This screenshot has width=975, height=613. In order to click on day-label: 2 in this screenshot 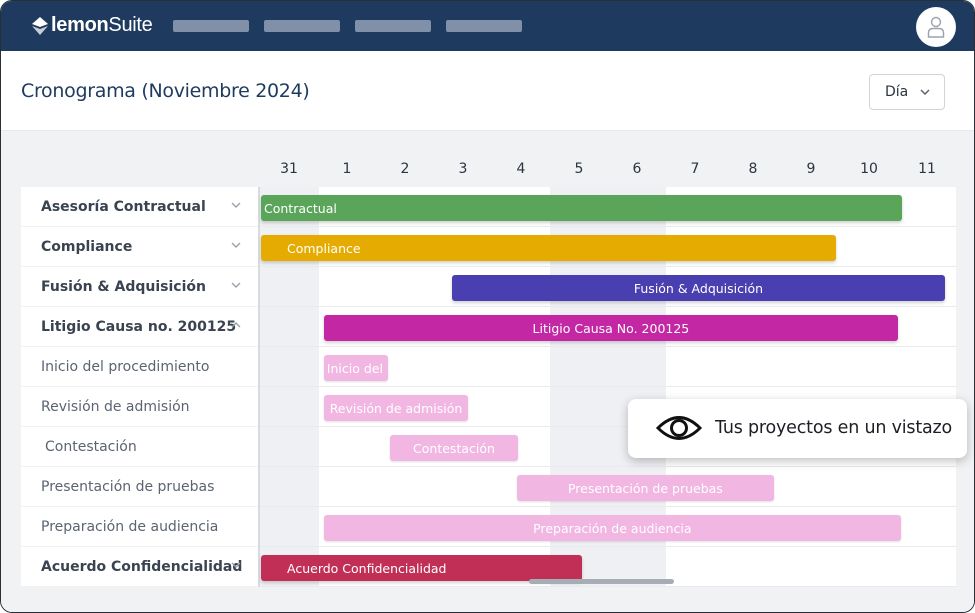, I will do `click(405, 169)`.